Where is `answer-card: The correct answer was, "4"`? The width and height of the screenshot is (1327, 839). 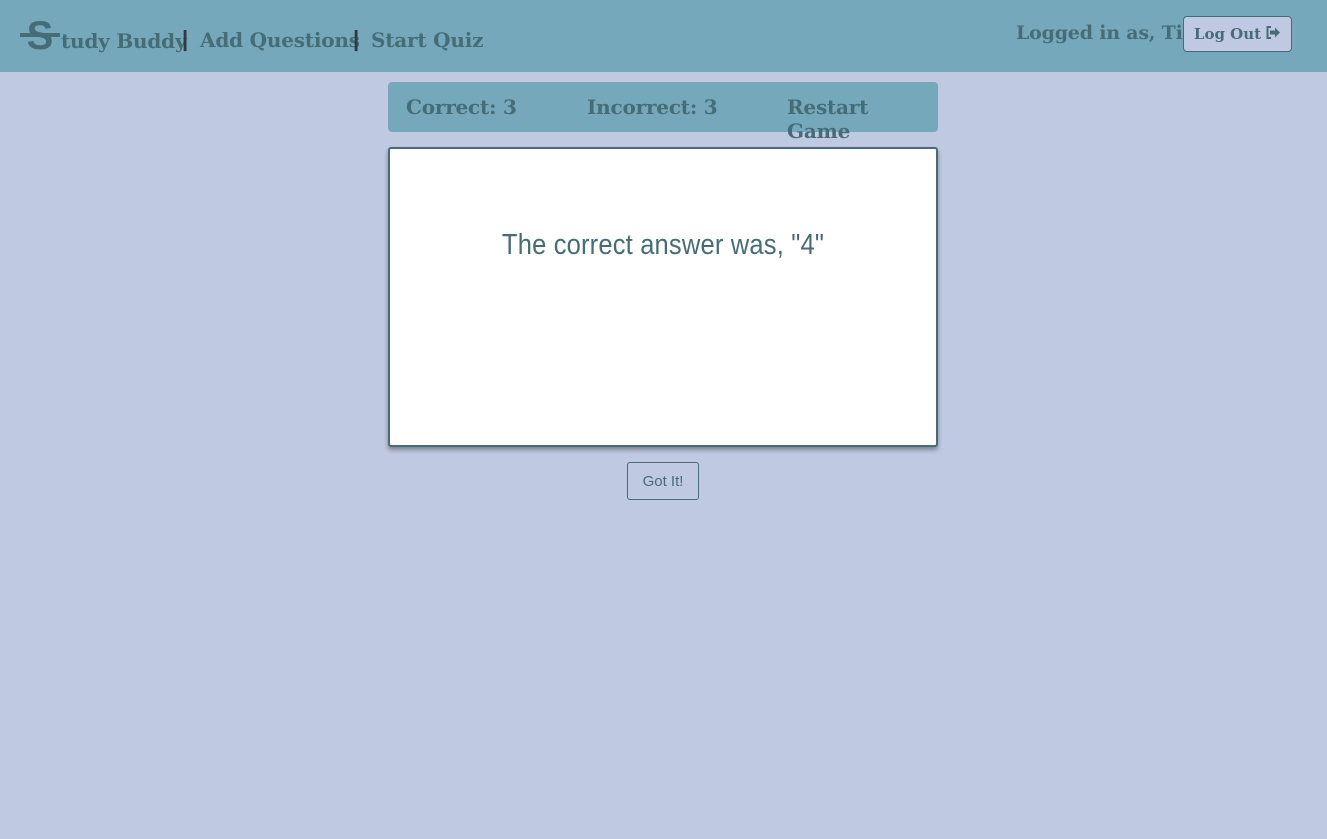
answer-card: The correct answer was, "4" is located at coordinates (663, 297).